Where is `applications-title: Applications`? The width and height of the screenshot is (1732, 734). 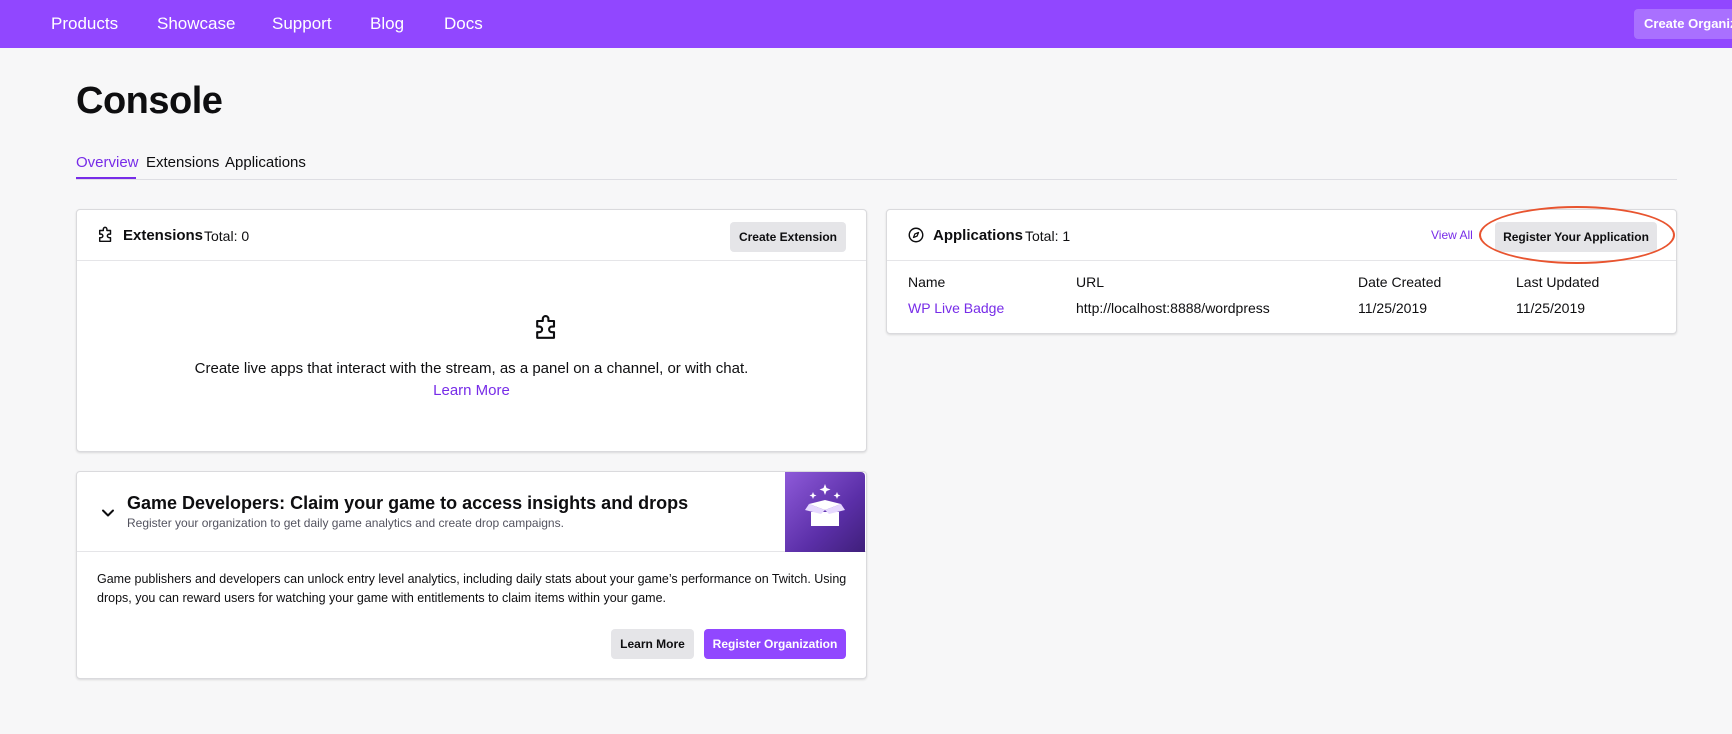
applications-title: Applications is located at coordinates (978, 235).